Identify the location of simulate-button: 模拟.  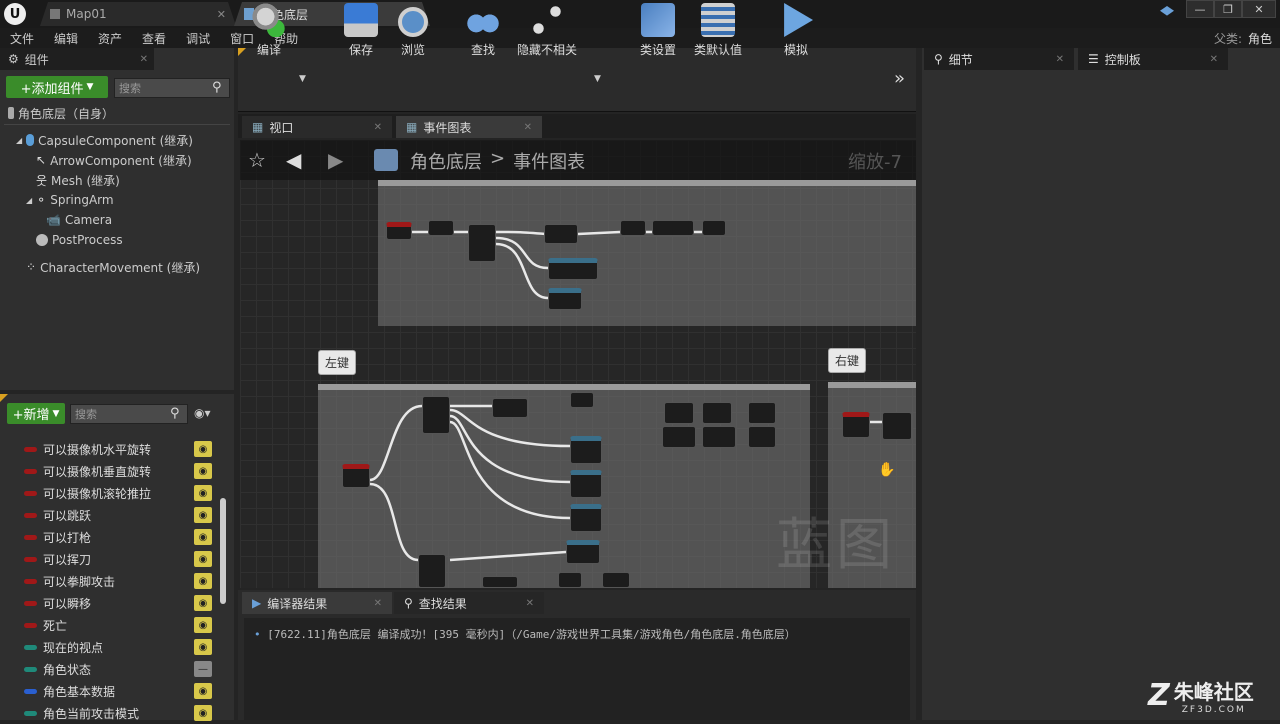
(796, 32).